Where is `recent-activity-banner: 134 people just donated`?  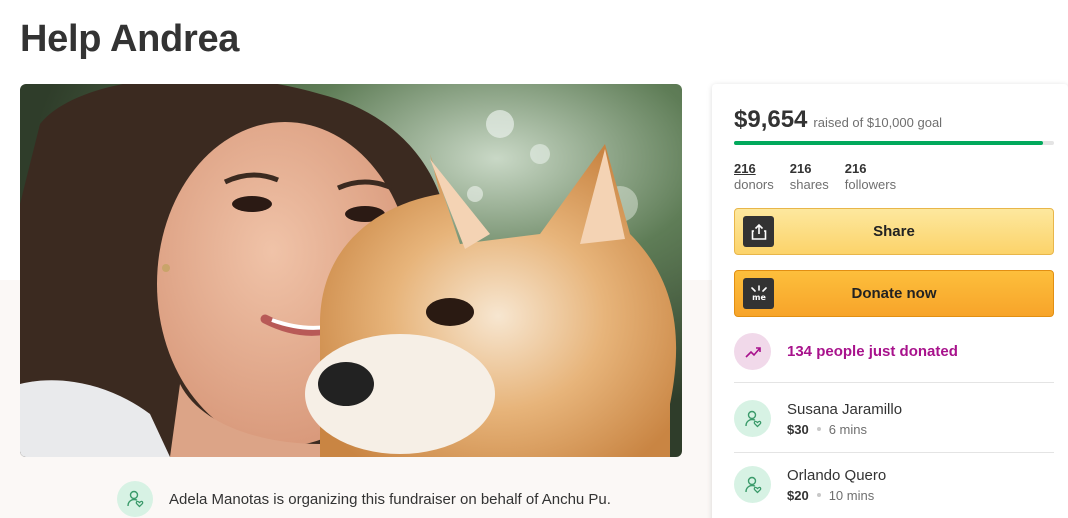
recent-activity-banner: 134 people just donated is located at coordinates (846, 351).